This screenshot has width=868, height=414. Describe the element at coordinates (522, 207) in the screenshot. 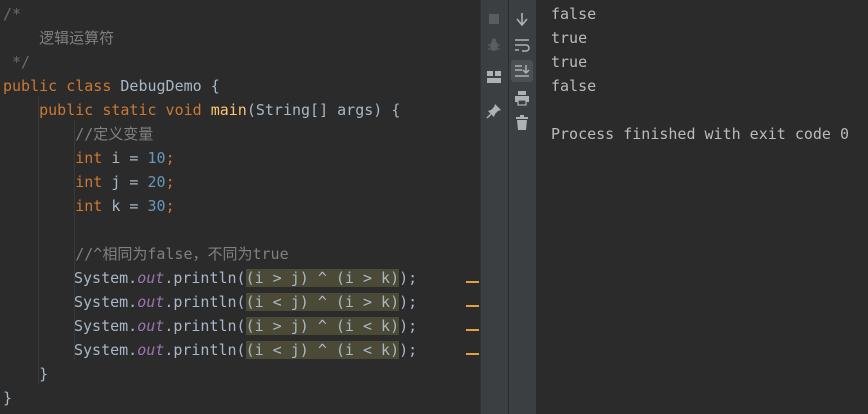

I see `console-toolbar` at that location.